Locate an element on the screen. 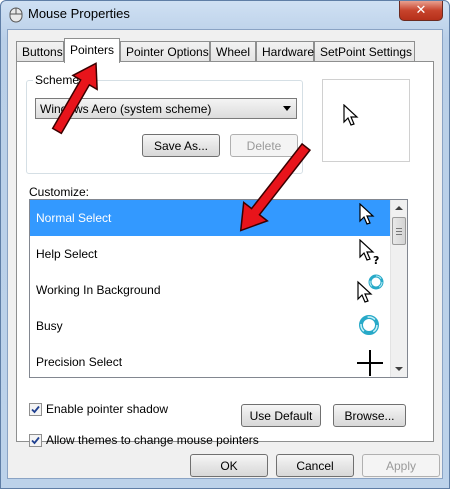 The height and width of the screenshot is (489, 450). title-bar: Mouse Properties ✕ is located at coordinates (225, 15).